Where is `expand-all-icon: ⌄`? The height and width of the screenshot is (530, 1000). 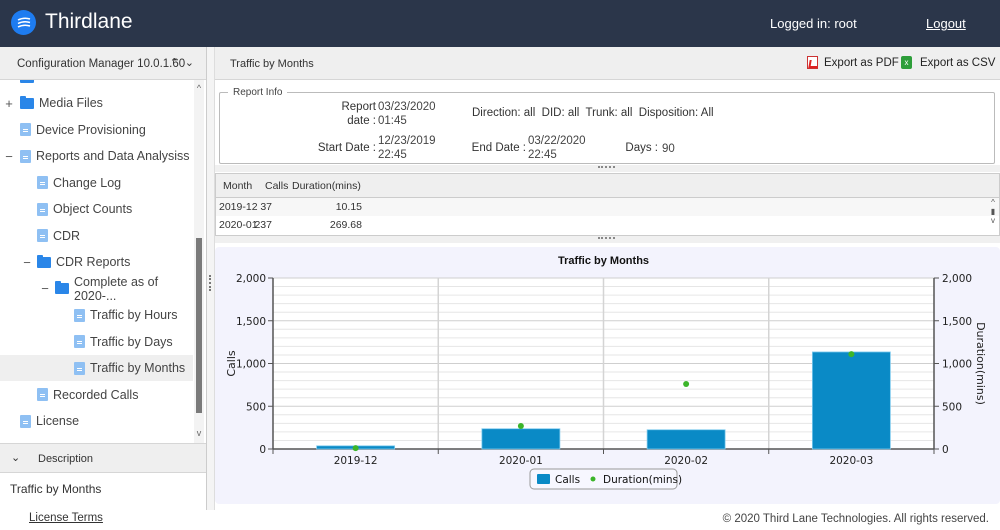
expand-all-icon: ⌄ is located at coordinates (192, 63).